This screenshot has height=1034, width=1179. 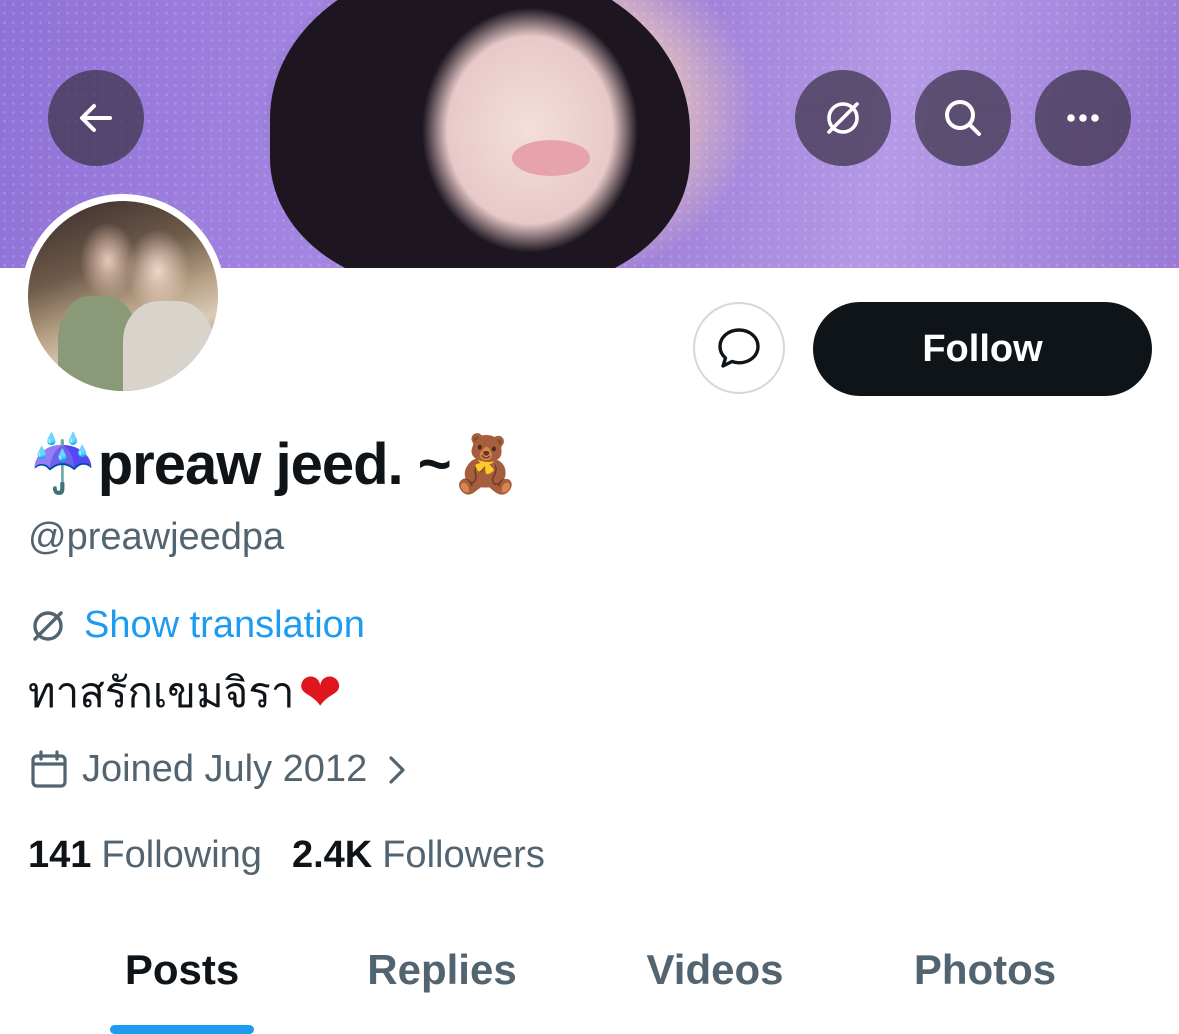 I want to click on message-button, so click(x=739, y=348).